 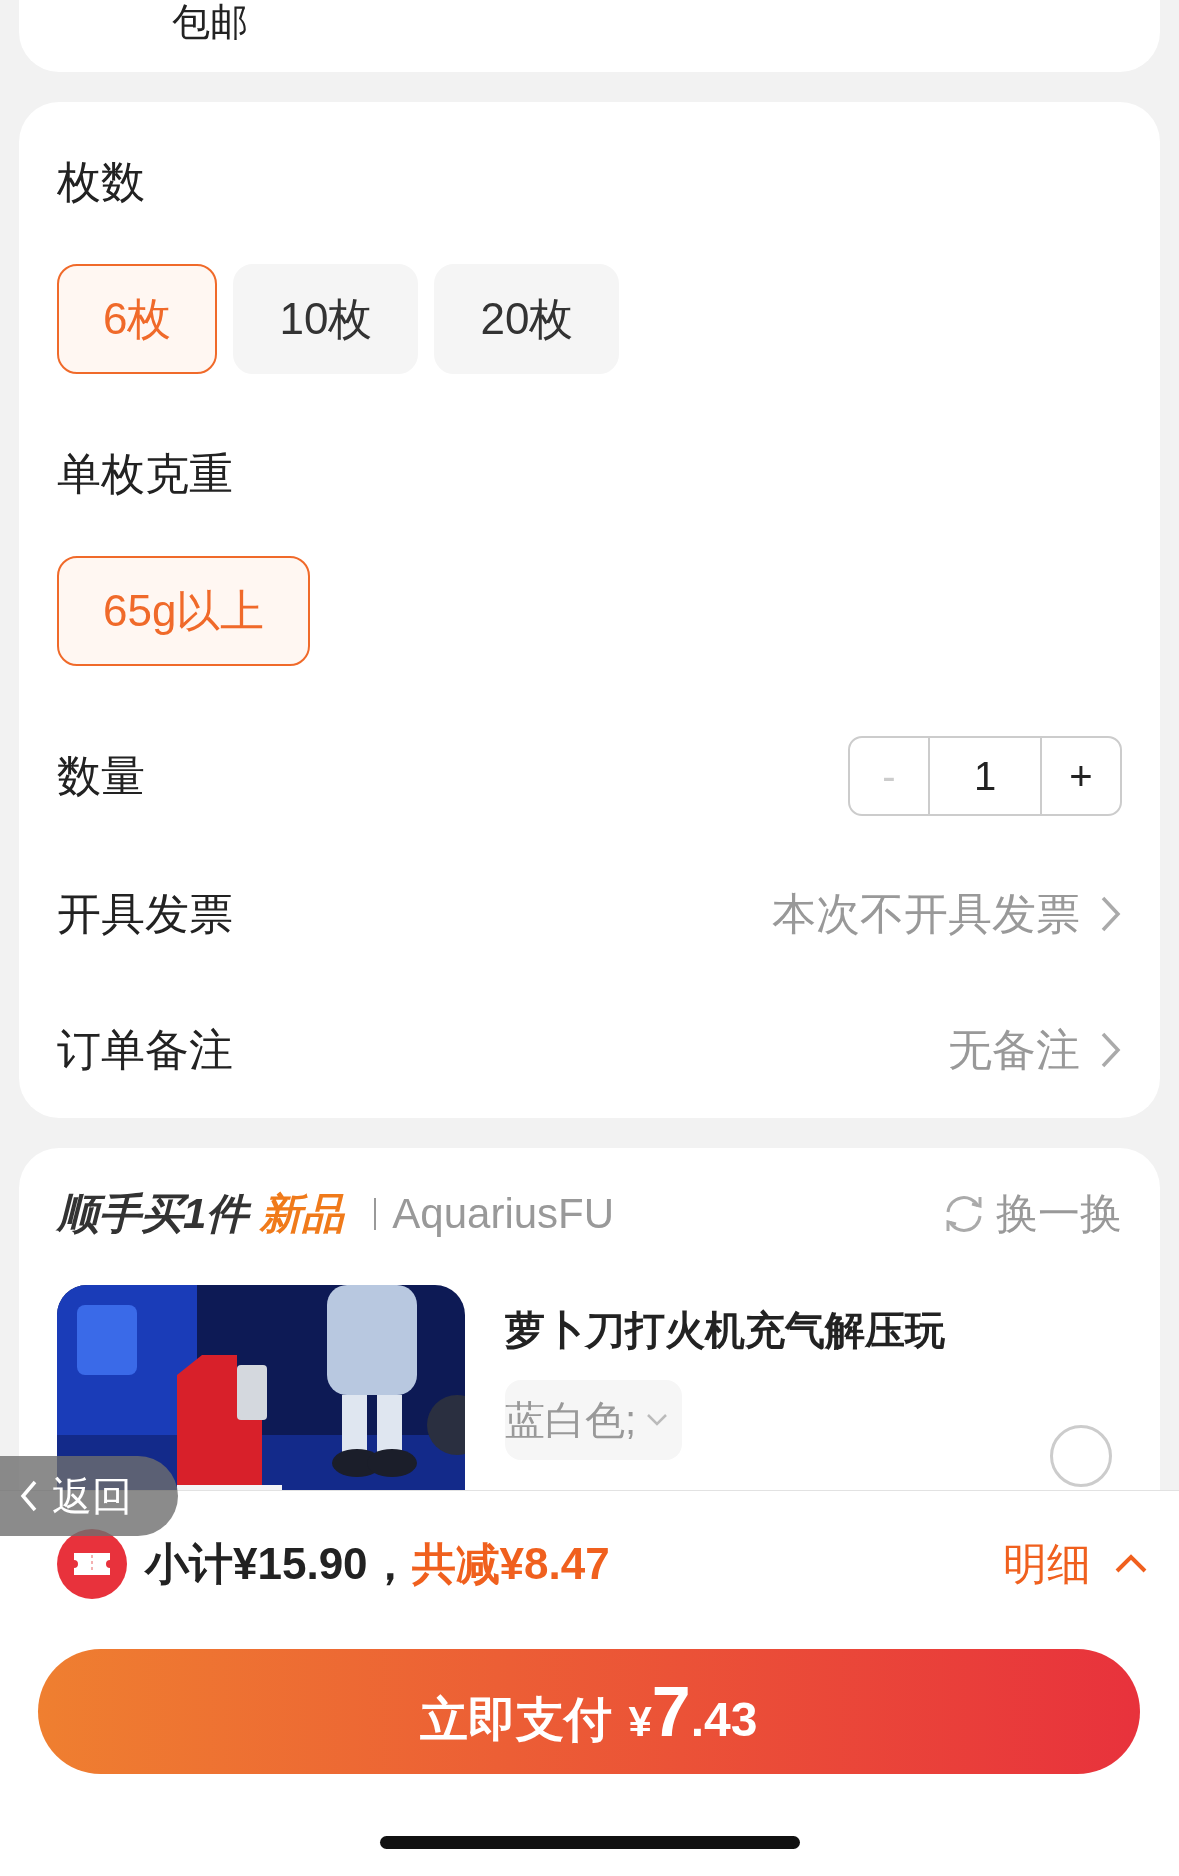 I want to click on details-toggle: 明细, so click(x=1076, y=1564).